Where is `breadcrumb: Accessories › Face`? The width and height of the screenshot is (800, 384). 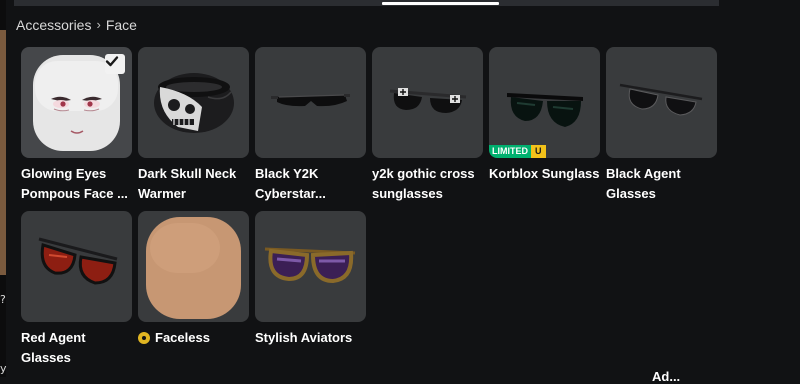 breadcrumb: Accessories › Face is located at coordinates (76, 25).